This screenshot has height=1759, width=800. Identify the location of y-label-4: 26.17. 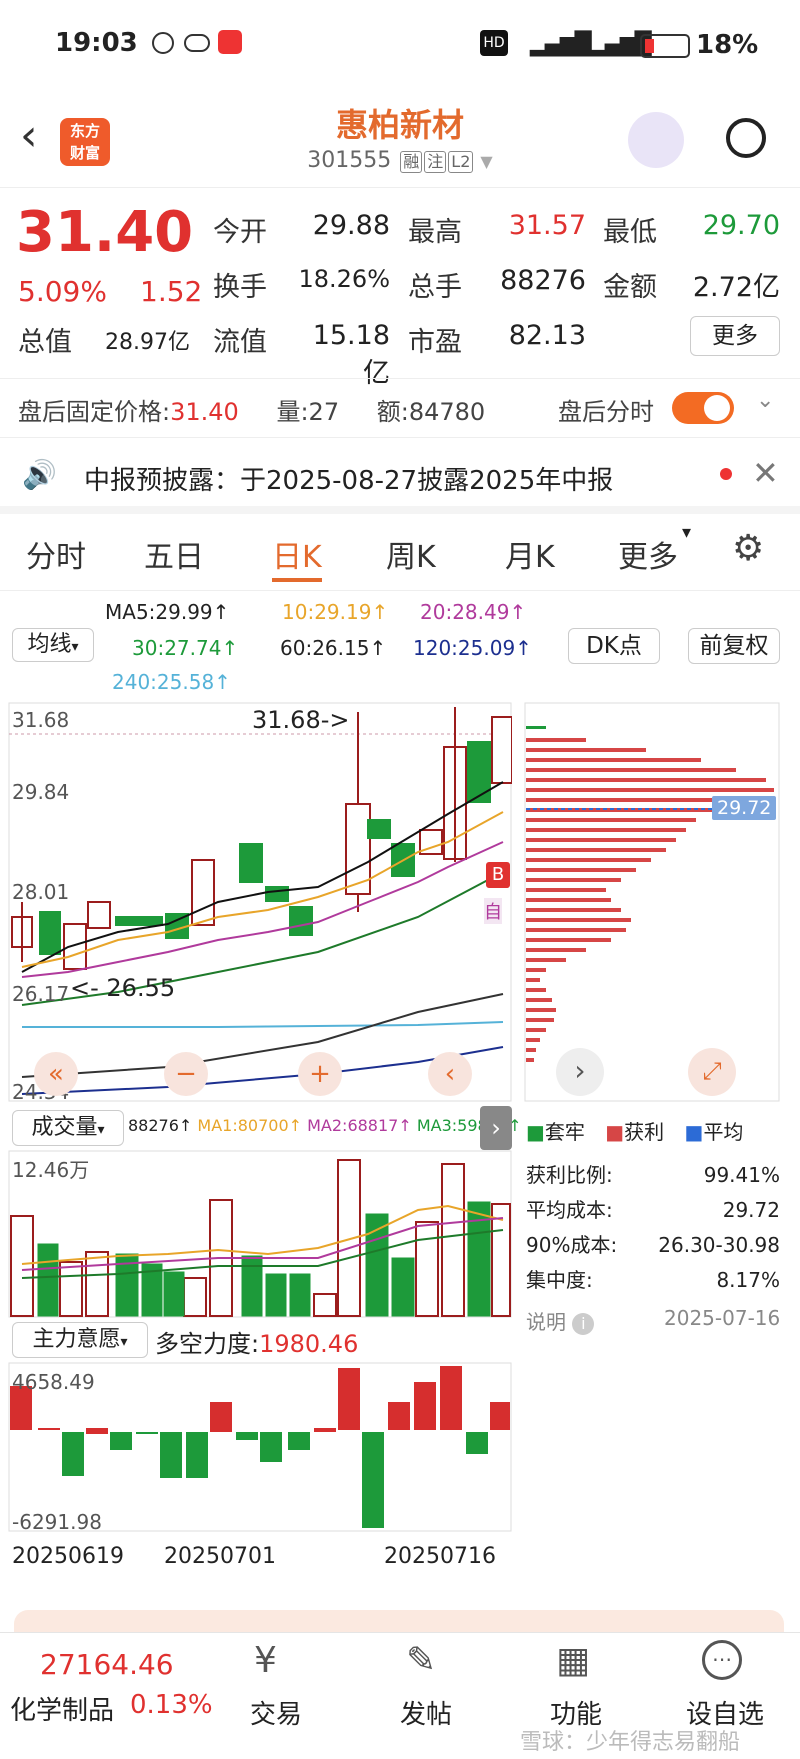
(41, 994).